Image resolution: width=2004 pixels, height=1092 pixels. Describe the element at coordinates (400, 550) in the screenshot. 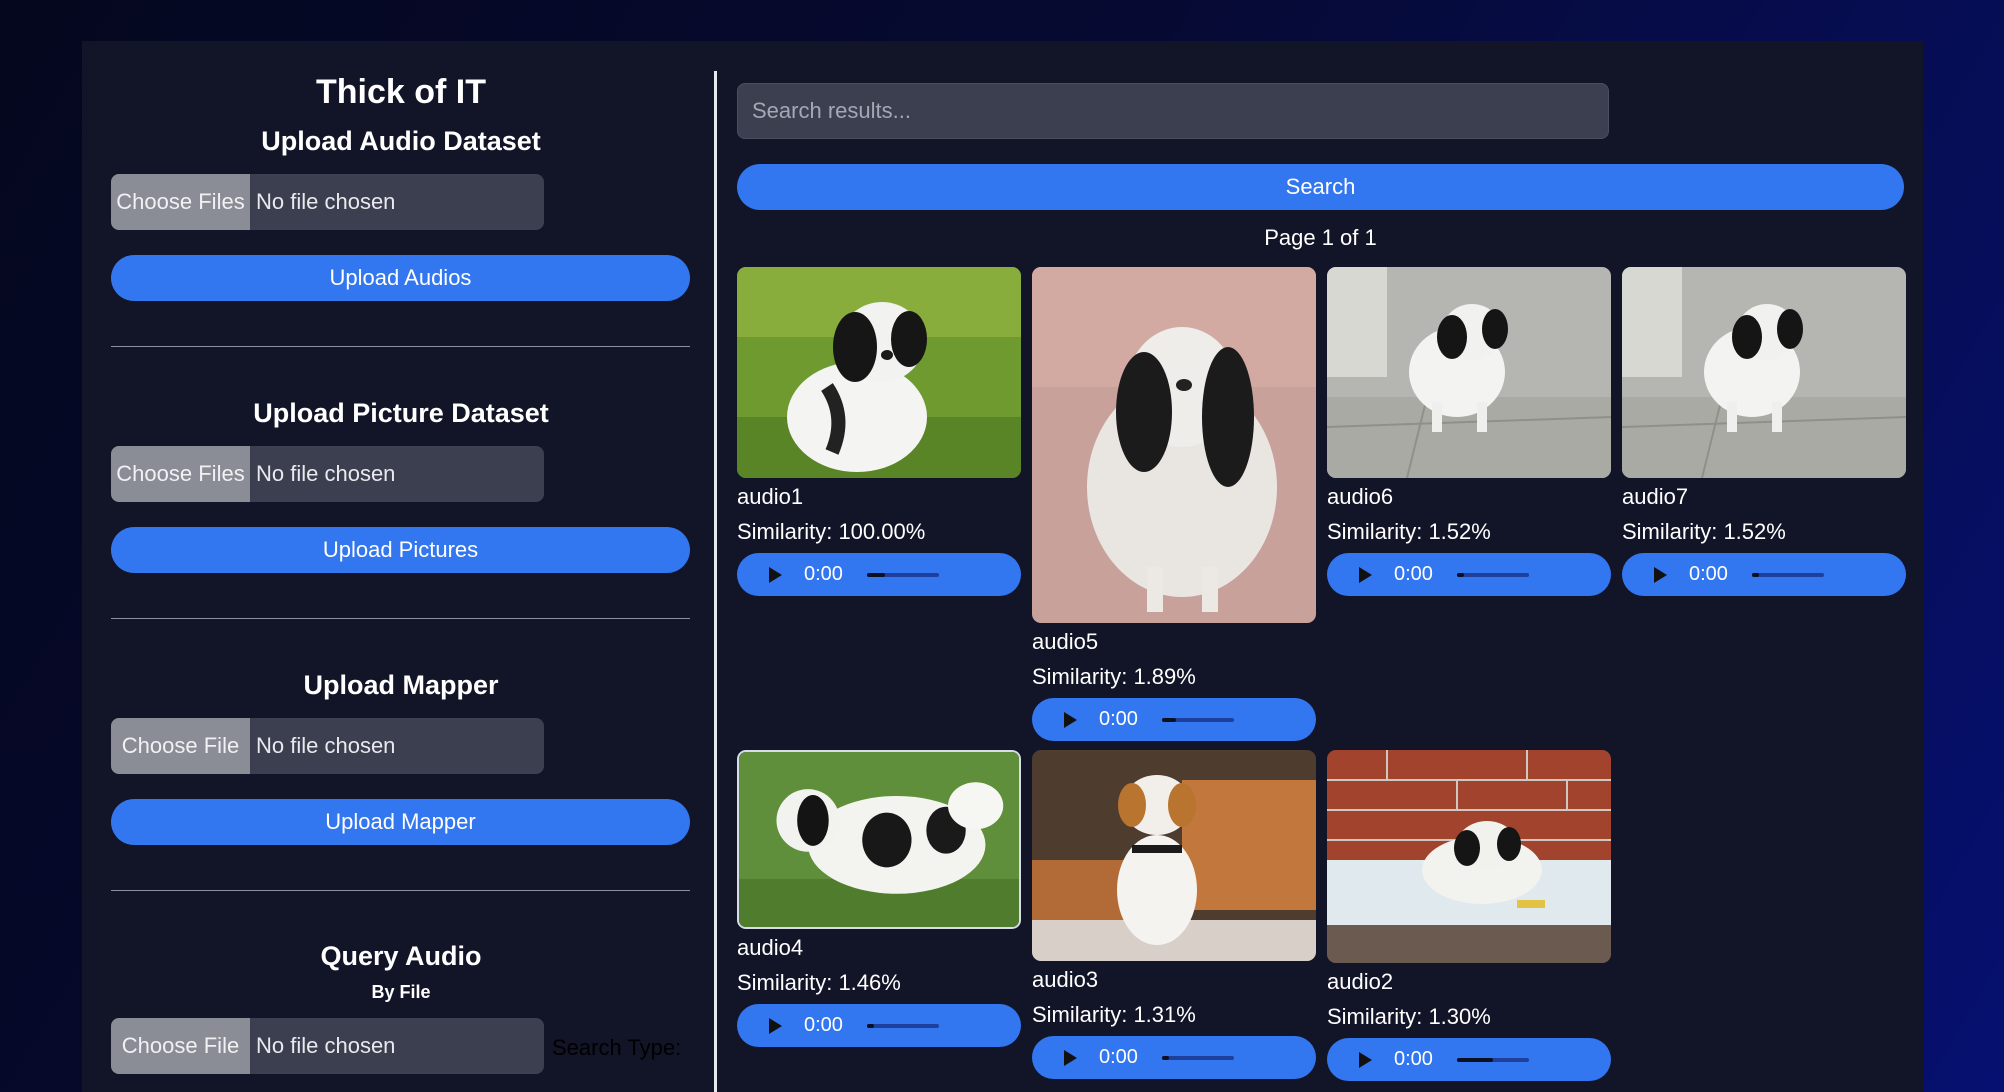

I see `upload-pictures-button: Upload Pictures` at that location.